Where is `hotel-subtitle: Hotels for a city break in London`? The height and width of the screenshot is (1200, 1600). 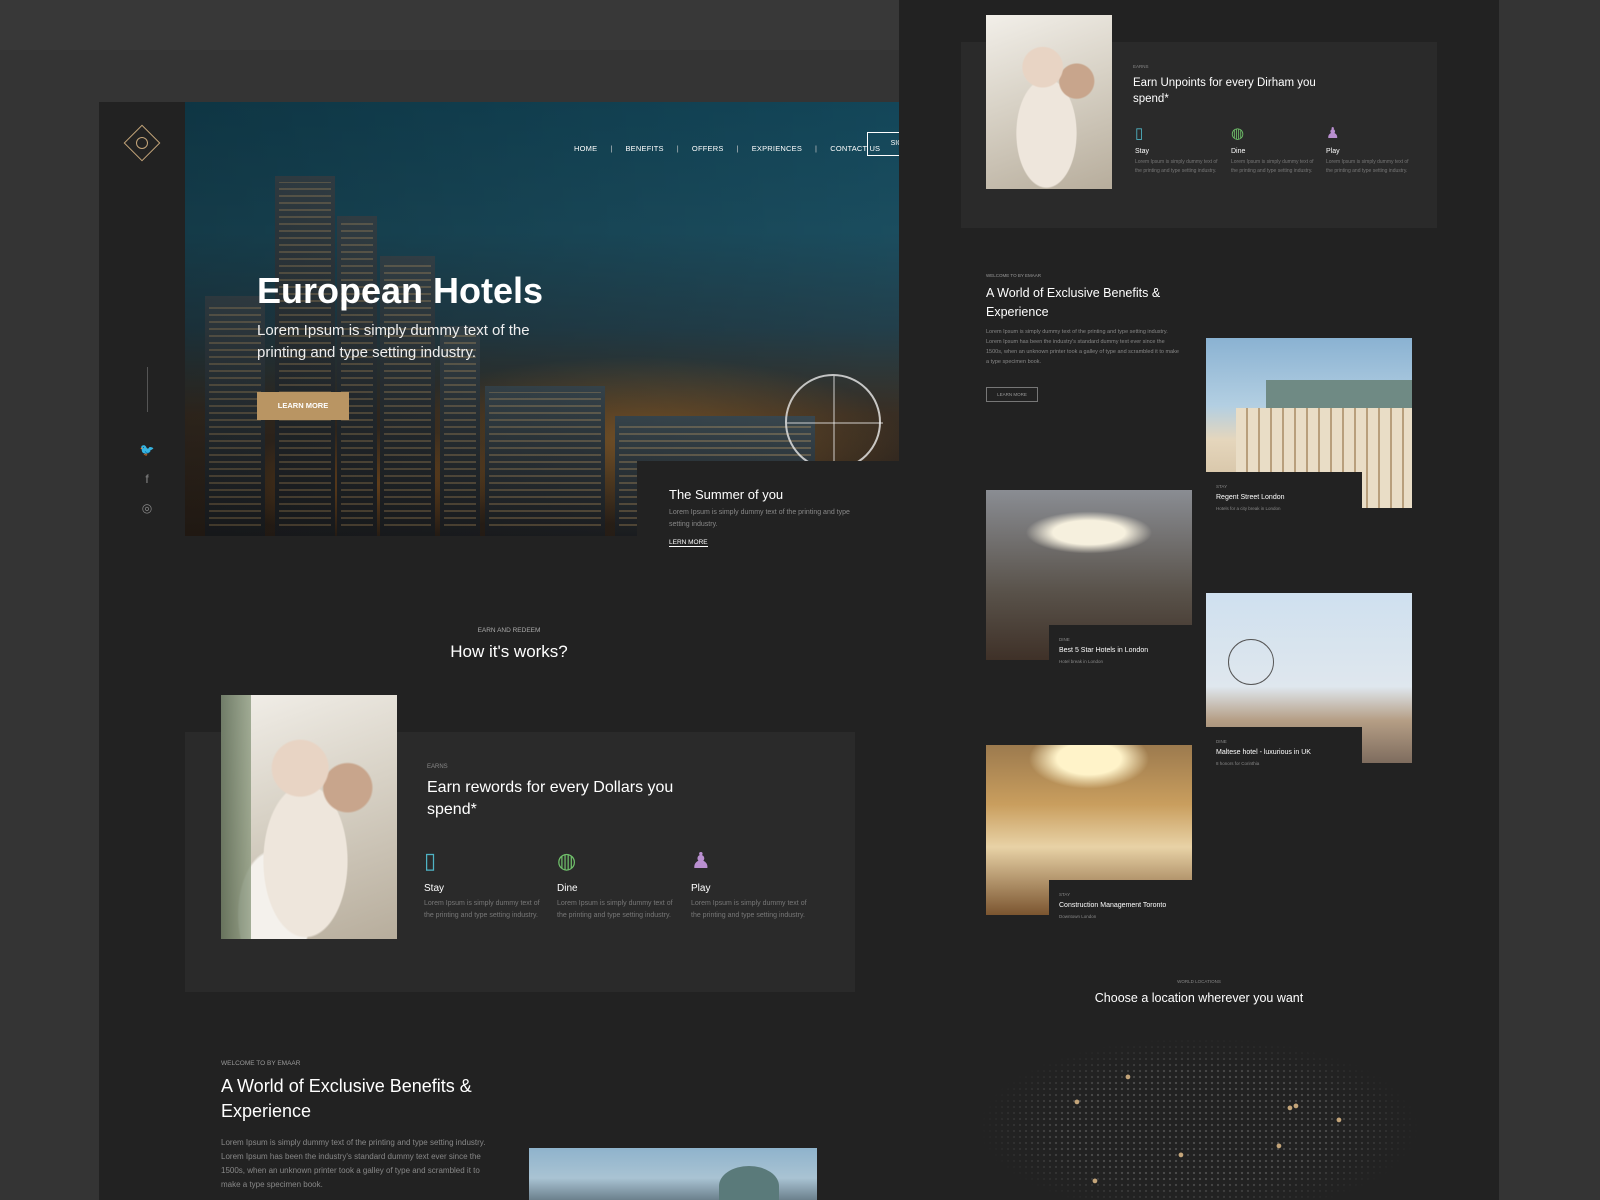 hotel-subtitle: Hotels for a city break in London is located at coordinates (1248, 508).